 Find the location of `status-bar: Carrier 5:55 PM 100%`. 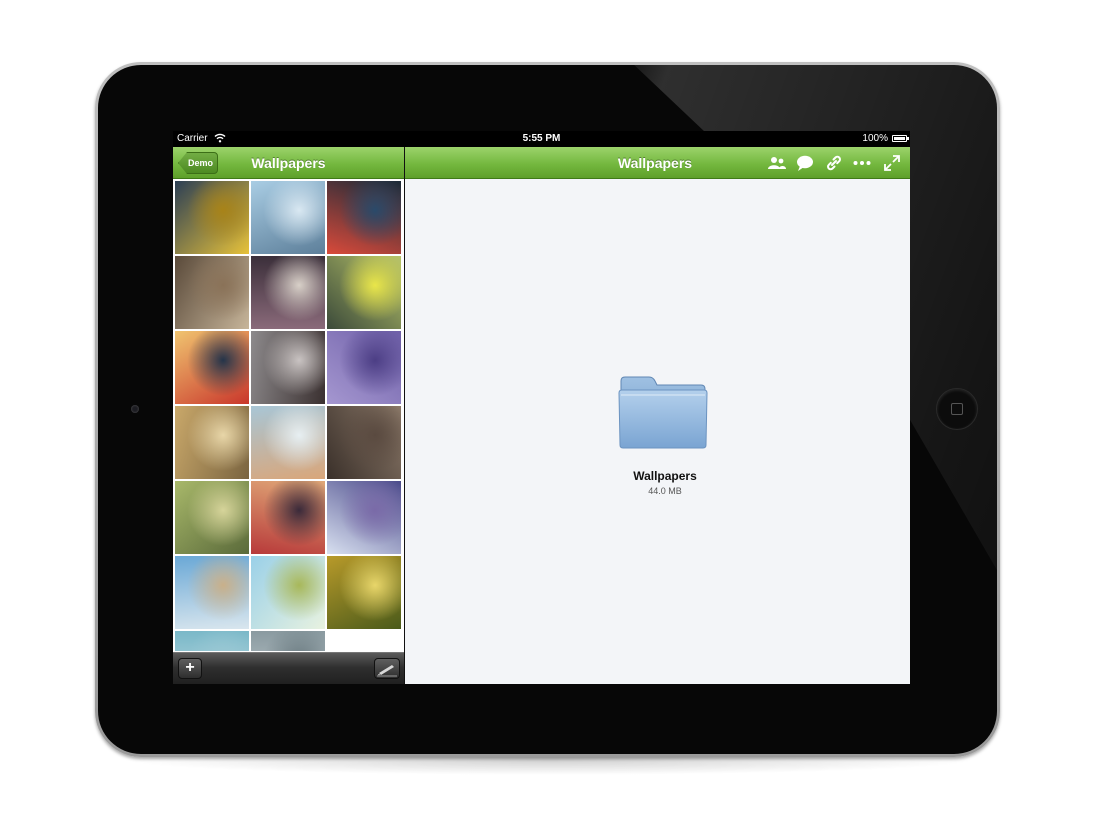

status-bar: Carrier 5:55 PM 100% is located at coordinates (541, 139).